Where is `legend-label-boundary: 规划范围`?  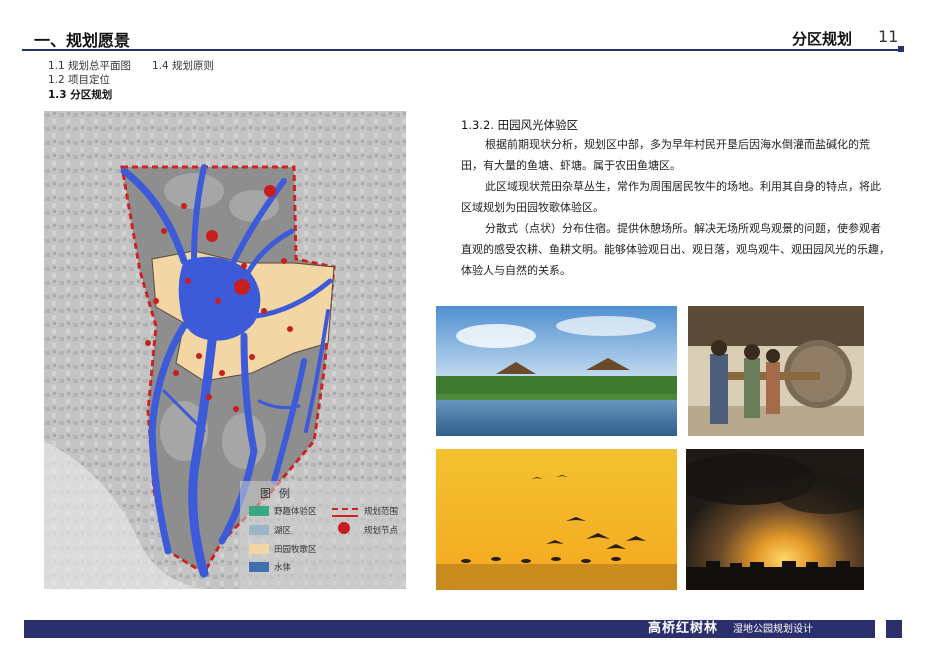
legend-label-boundary: 规划范围 is located at coordinates (381, 512).